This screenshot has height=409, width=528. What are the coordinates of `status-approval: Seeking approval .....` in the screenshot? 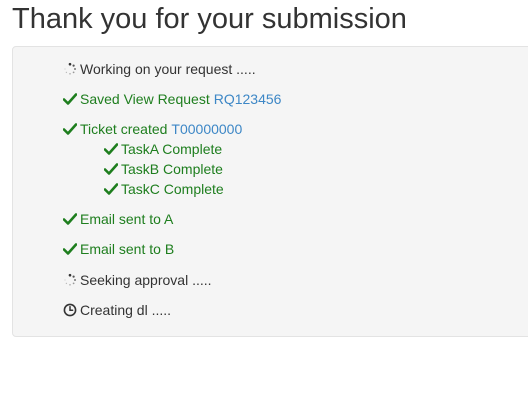 It's located at (137, 280).